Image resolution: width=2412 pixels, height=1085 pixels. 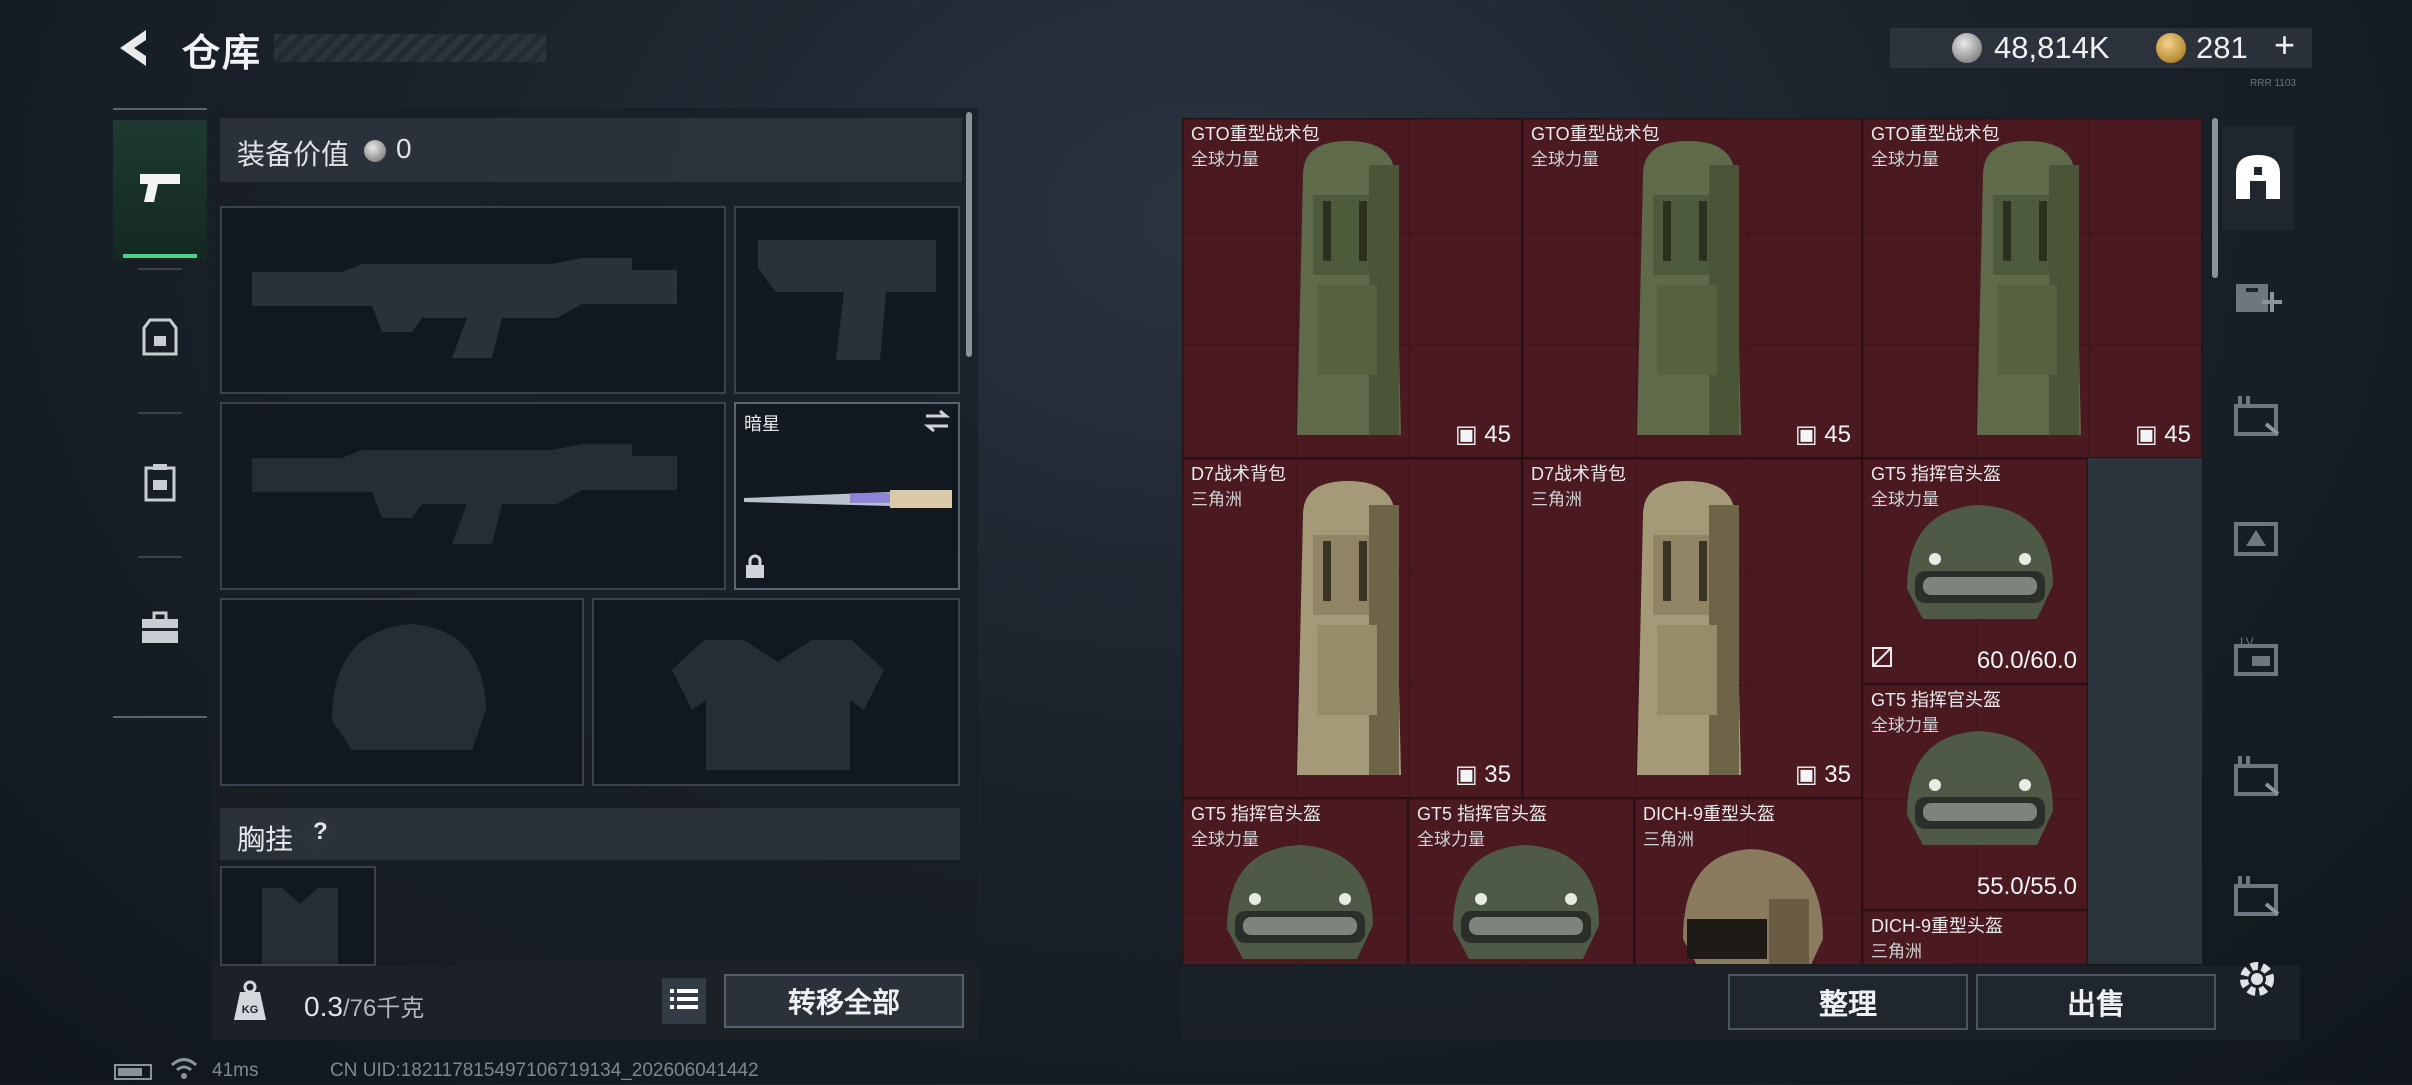 I want to click on tab-storage-4: LV, so click(x=2258, y=658).